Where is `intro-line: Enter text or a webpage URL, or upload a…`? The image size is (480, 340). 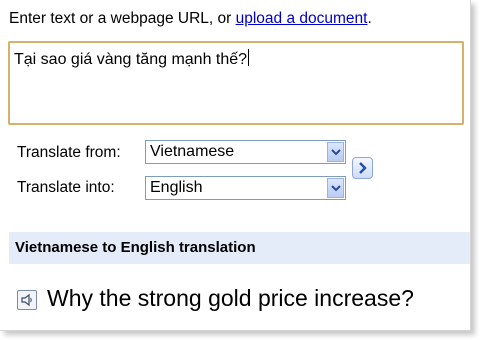 intro-line: Enter text or a webpage URL, or upload a… is located at coordinates (190, 19).